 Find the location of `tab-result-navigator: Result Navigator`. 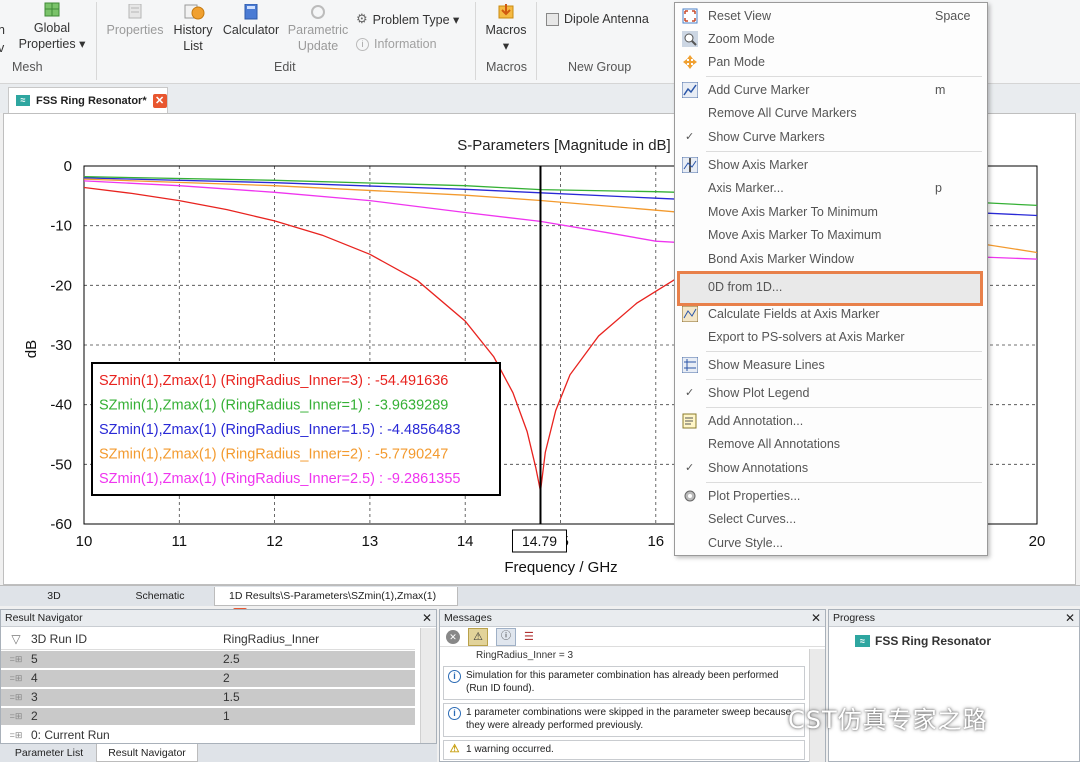

tab-result-navigator: Result Navigator is located at coordinates (147, 753).